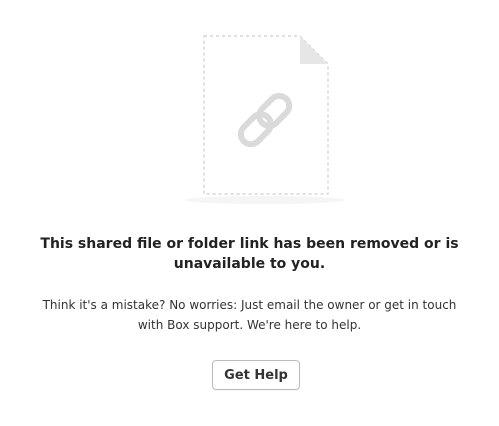  I want to click on link-icon, so click(265, 120).